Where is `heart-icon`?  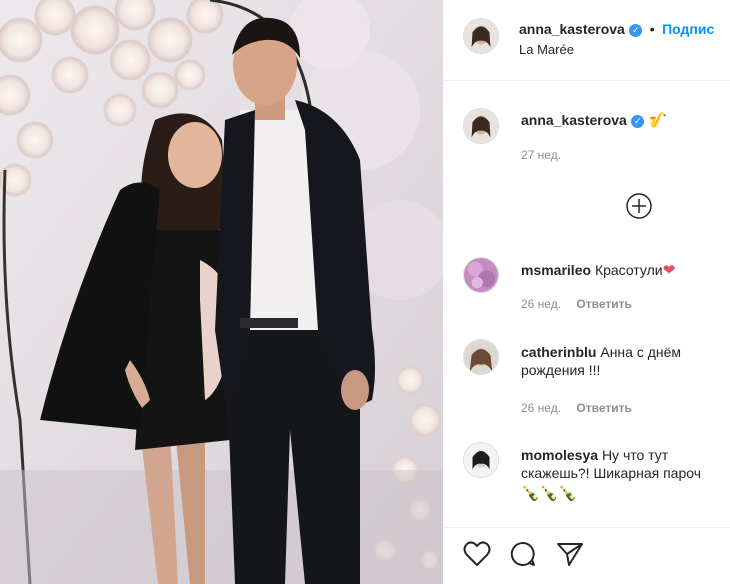
heart-icon is located at coordinates (477, 556).